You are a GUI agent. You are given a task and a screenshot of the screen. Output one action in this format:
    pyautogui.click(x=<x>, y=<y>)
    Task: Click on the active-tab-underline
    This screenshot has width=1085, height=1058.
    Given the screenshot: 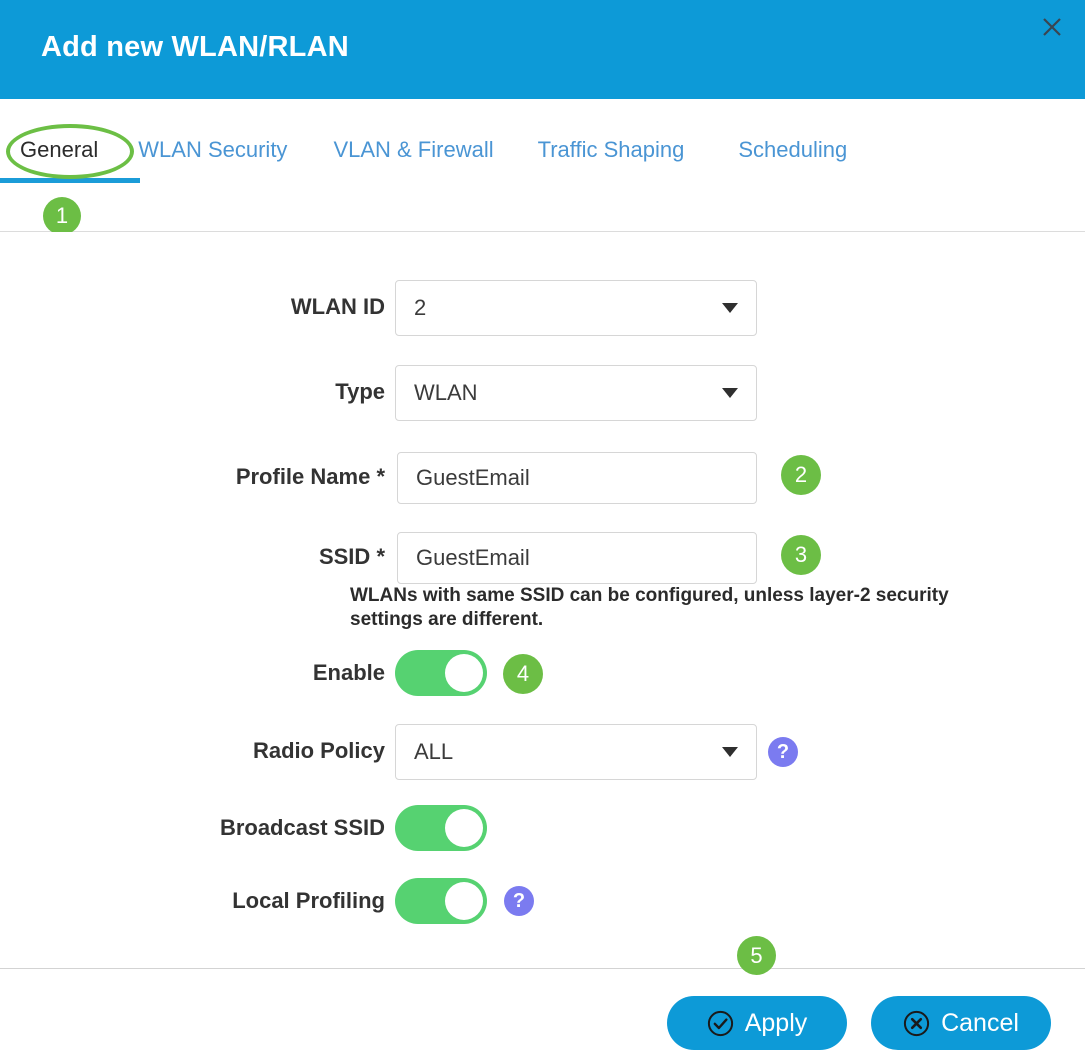 What is the action you would take?
    pyautogui.click(x=70, y=180)
    